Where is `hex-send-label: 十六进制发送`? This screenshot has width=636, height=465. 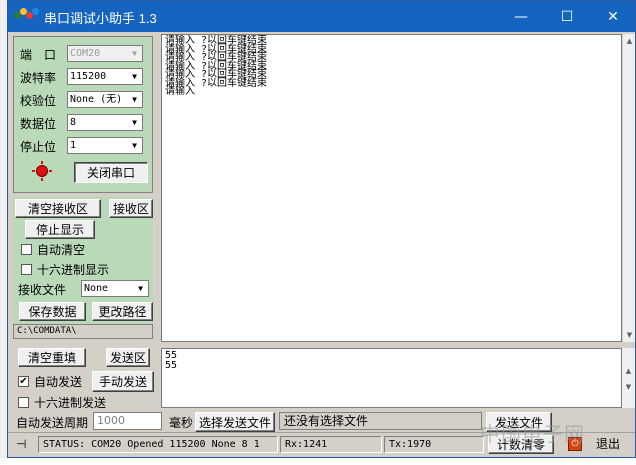 hex-send-label: 十六进制发送 is located at coordinates (70, 403).